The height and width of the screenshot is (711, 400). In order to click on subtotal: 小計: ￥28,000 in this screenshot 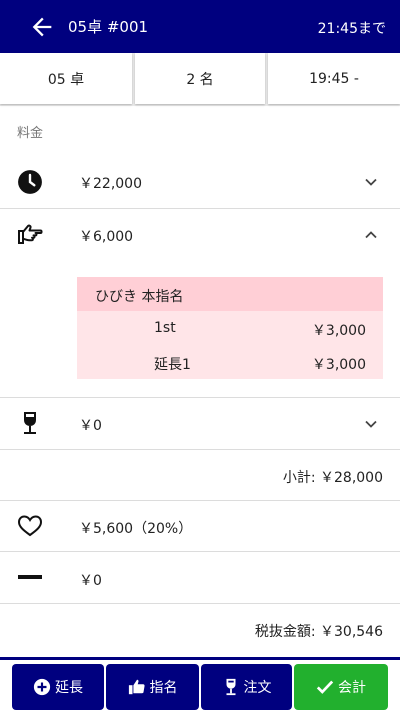, I will do `click(332, 478)`.